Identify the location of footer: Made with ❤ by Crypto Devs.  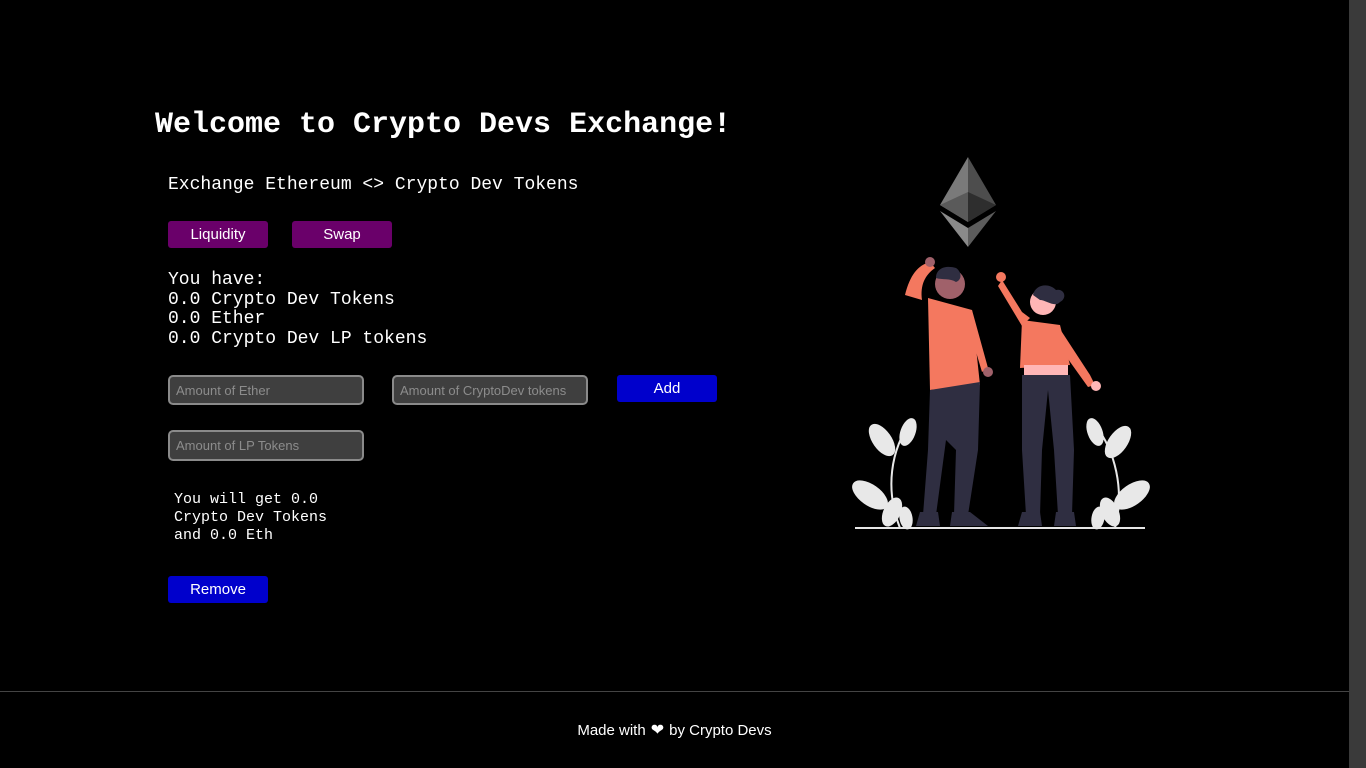
(674, 729).